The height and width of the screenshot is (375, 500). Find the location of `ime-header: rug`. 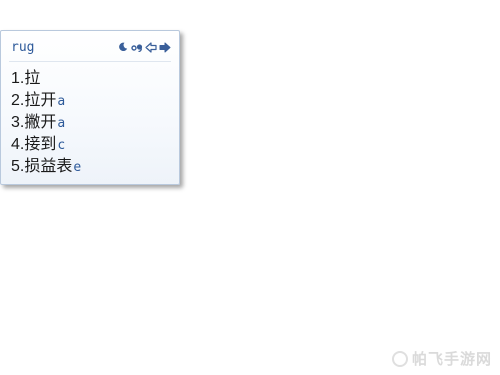

ime-header: rug is located at coordinates (90, 49).